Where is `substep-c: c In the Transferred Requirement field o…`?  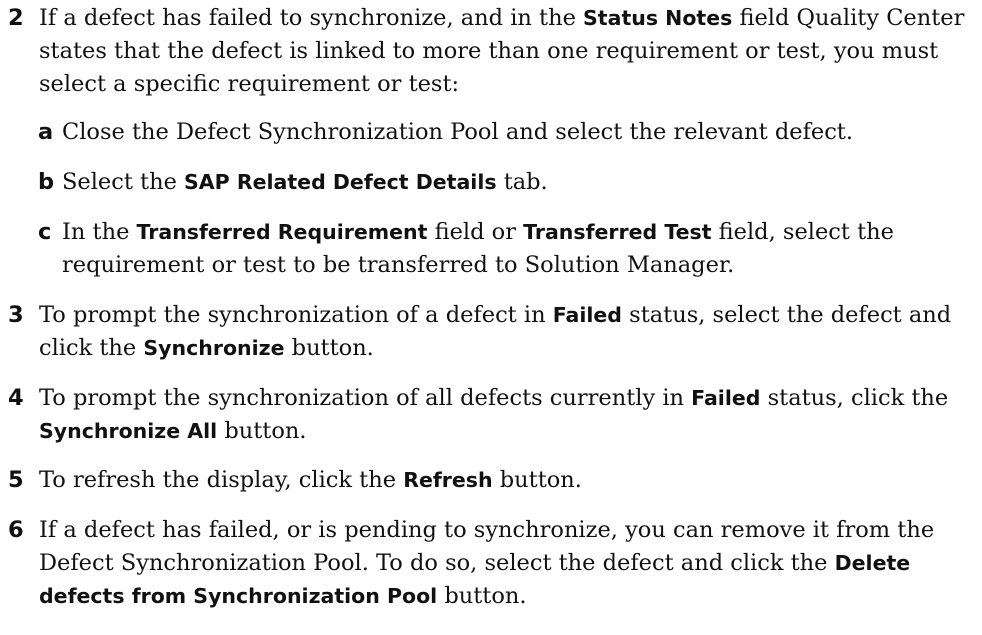 substep-c: c In the Transferred Requirement field o… is located at coordinates (491, 249).